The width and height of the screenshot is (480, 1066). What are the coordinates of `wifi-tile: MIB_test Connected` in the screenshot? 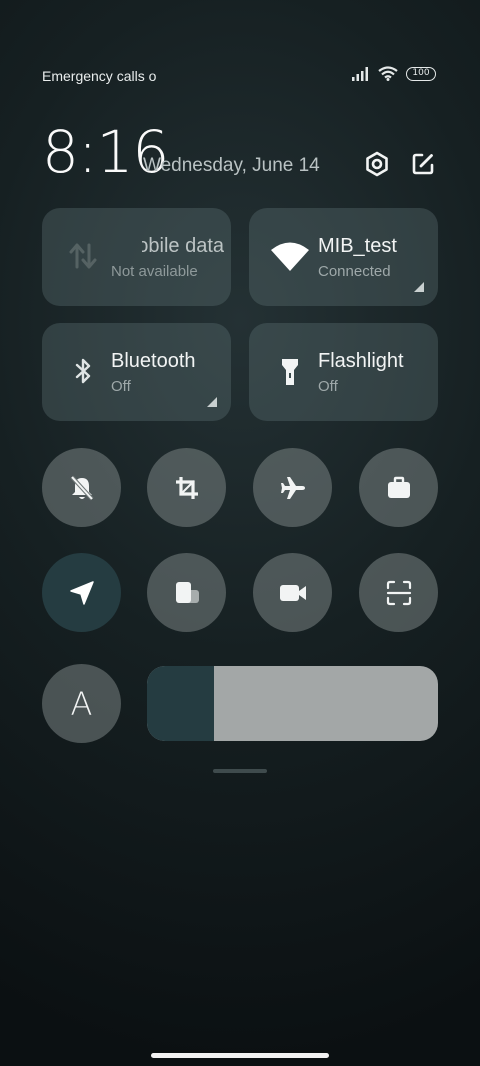 It's located at (343, 257).